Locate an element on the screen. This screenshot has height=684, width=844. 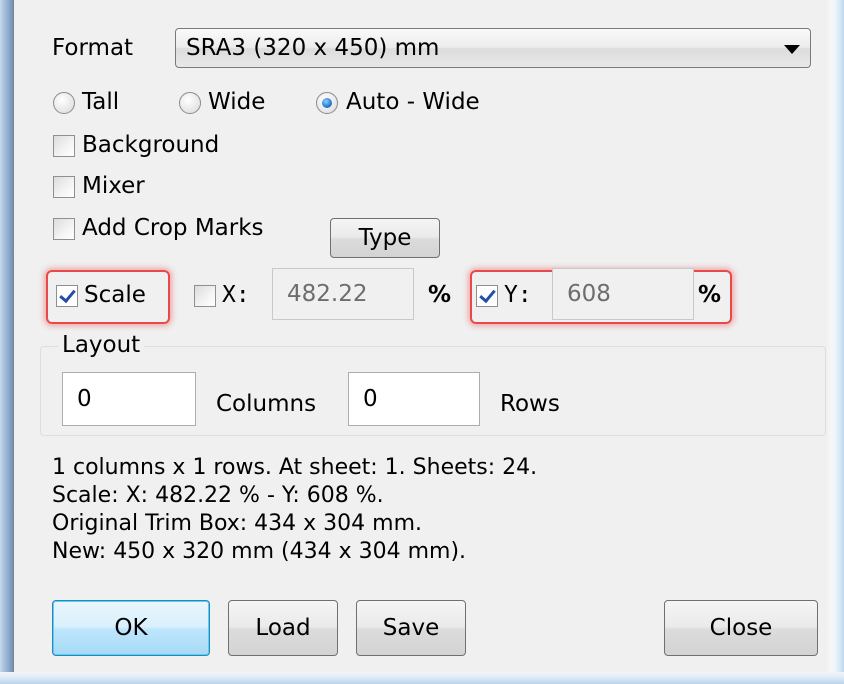
chevron-down-icon is located at coordinates (792, 49).